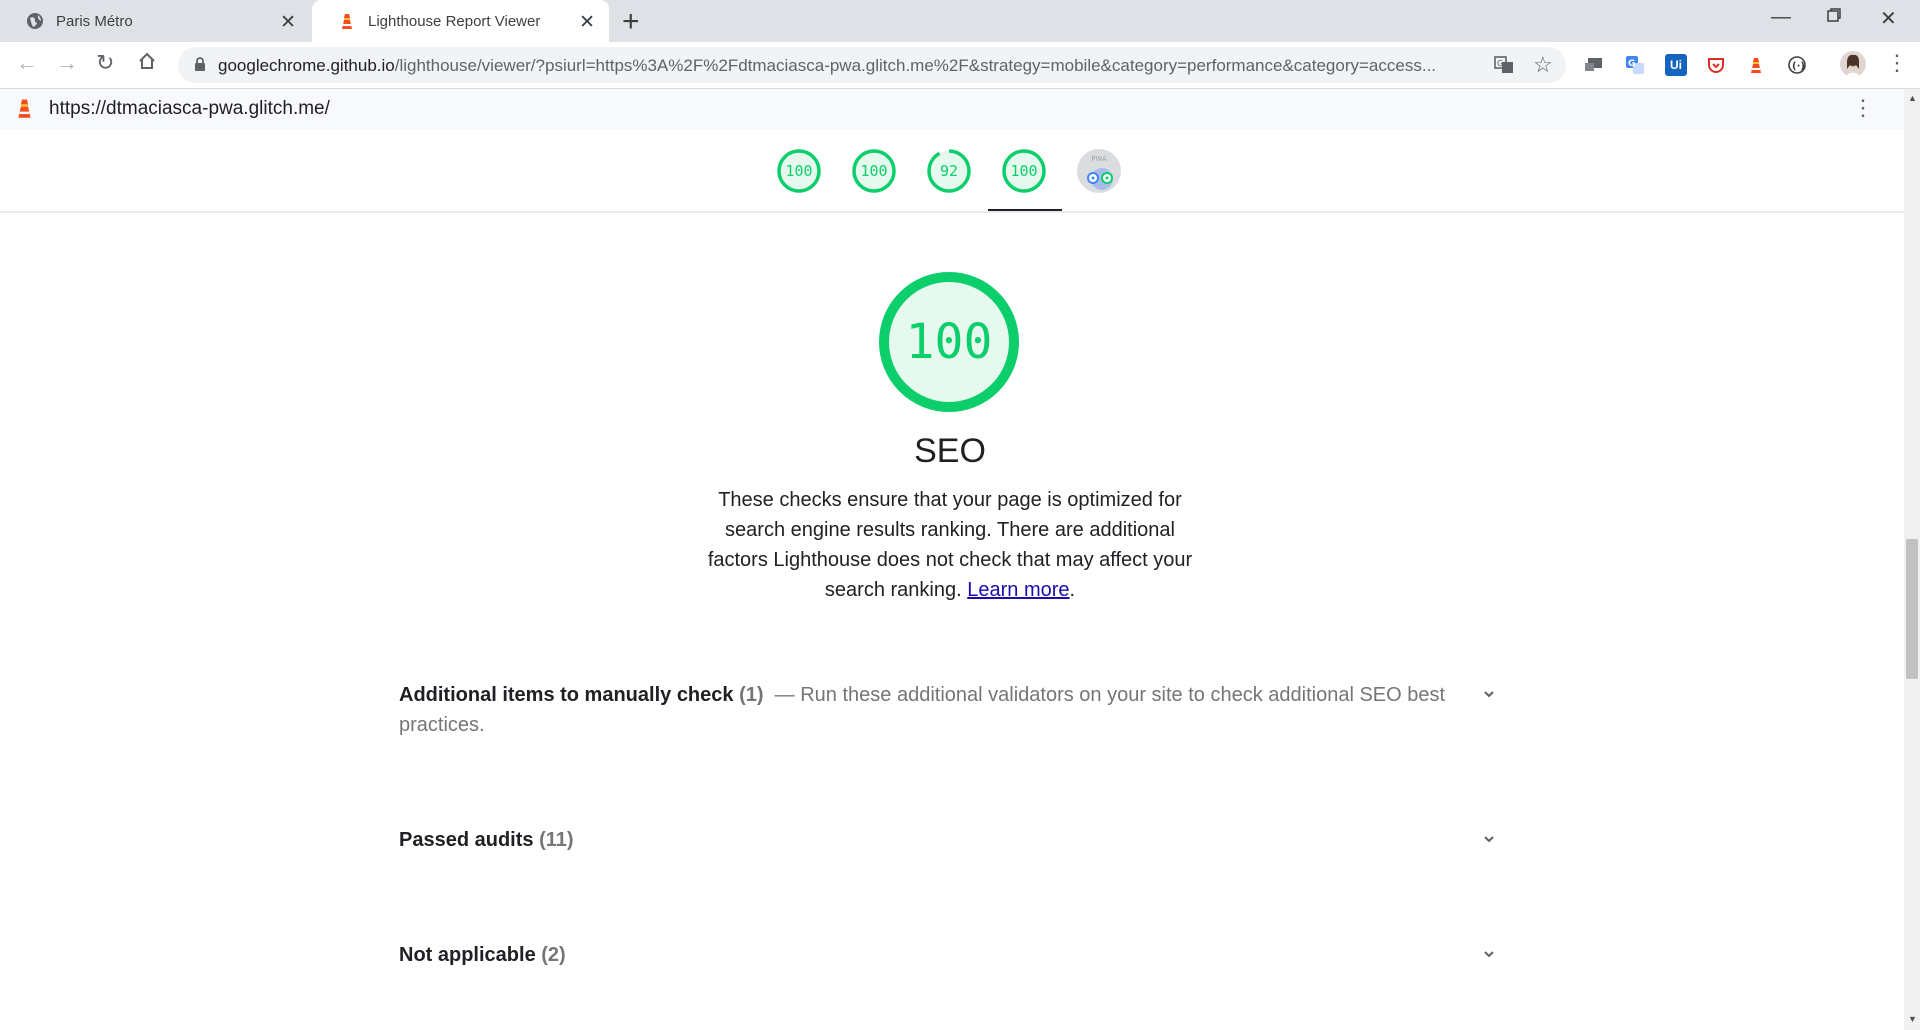 This screenshot has width=1920, height=1030. What do you see at coordinates (1781, 17) in the screenshot?
I see `minimize-icon: —` at bounding box center [1781, 17].